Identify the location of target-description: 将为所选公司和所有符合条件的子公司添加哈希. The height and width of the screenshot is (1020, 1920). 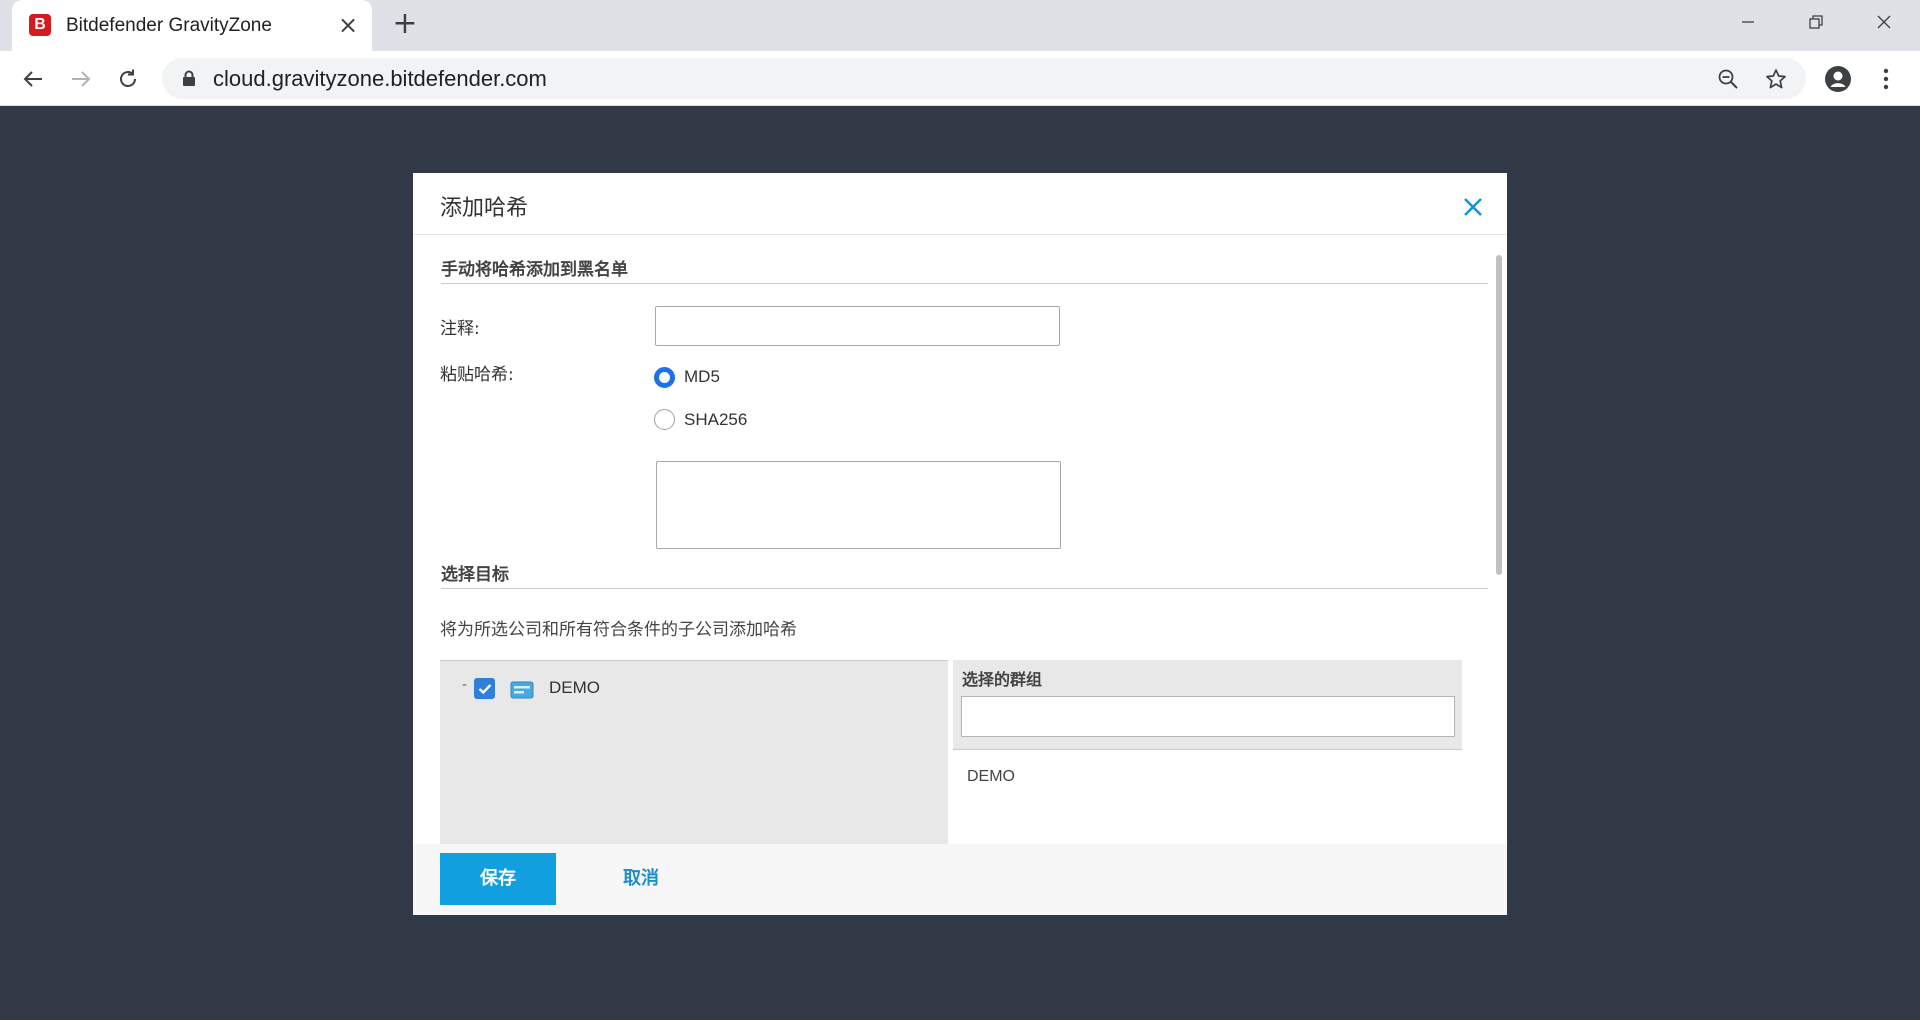
(618, 630).